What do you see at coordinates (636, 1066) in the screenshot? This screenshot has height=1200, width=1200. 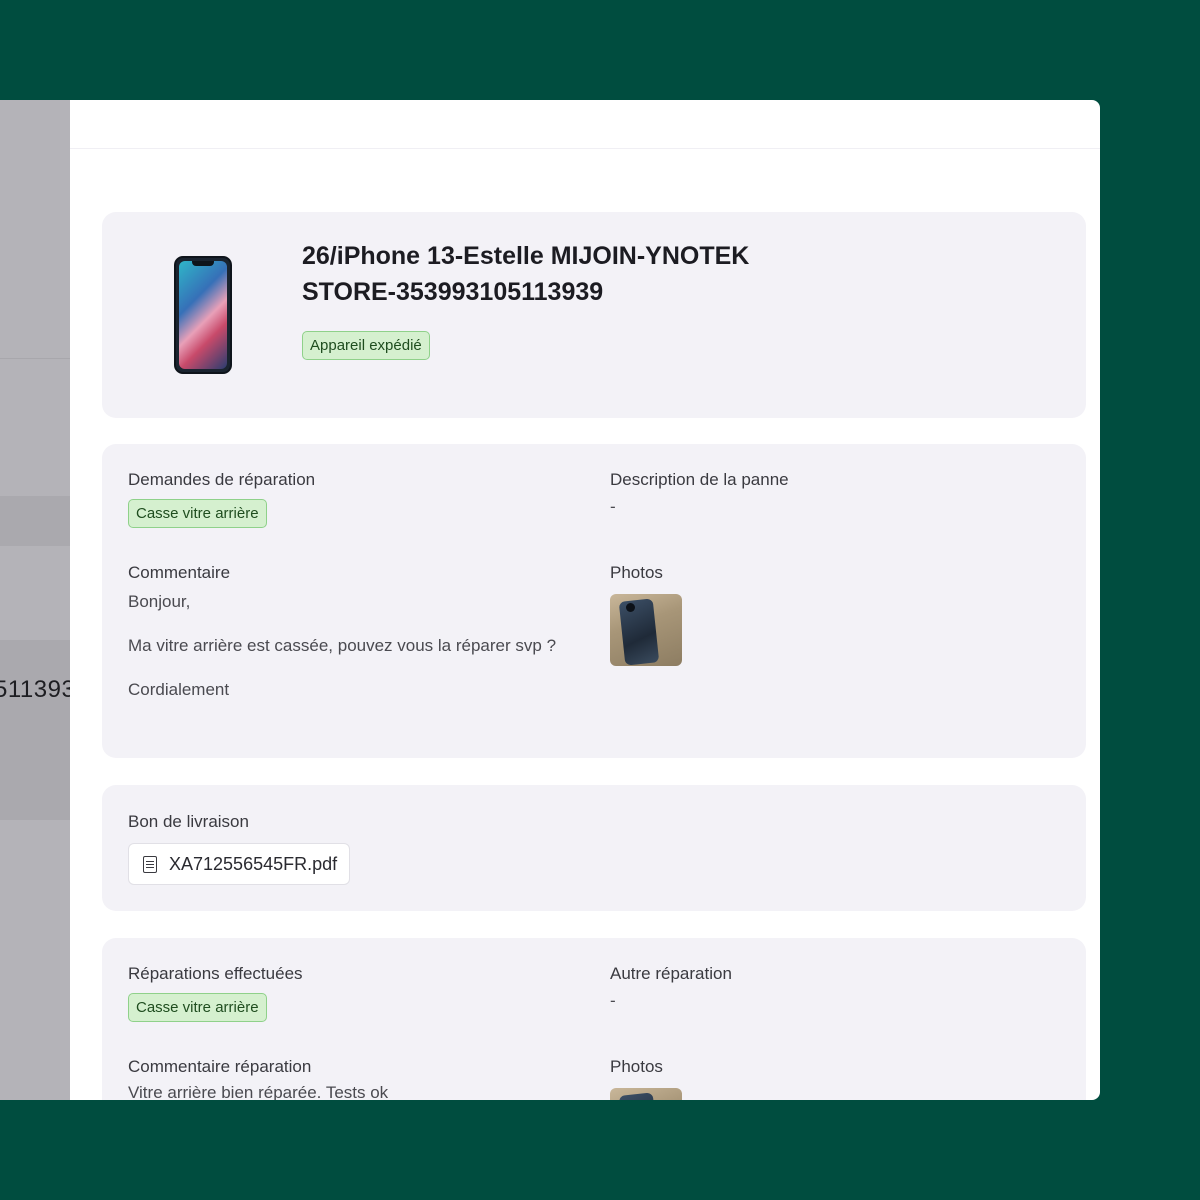 I see `repair-photos-label: Photos` at bounding box center [636, 1066].